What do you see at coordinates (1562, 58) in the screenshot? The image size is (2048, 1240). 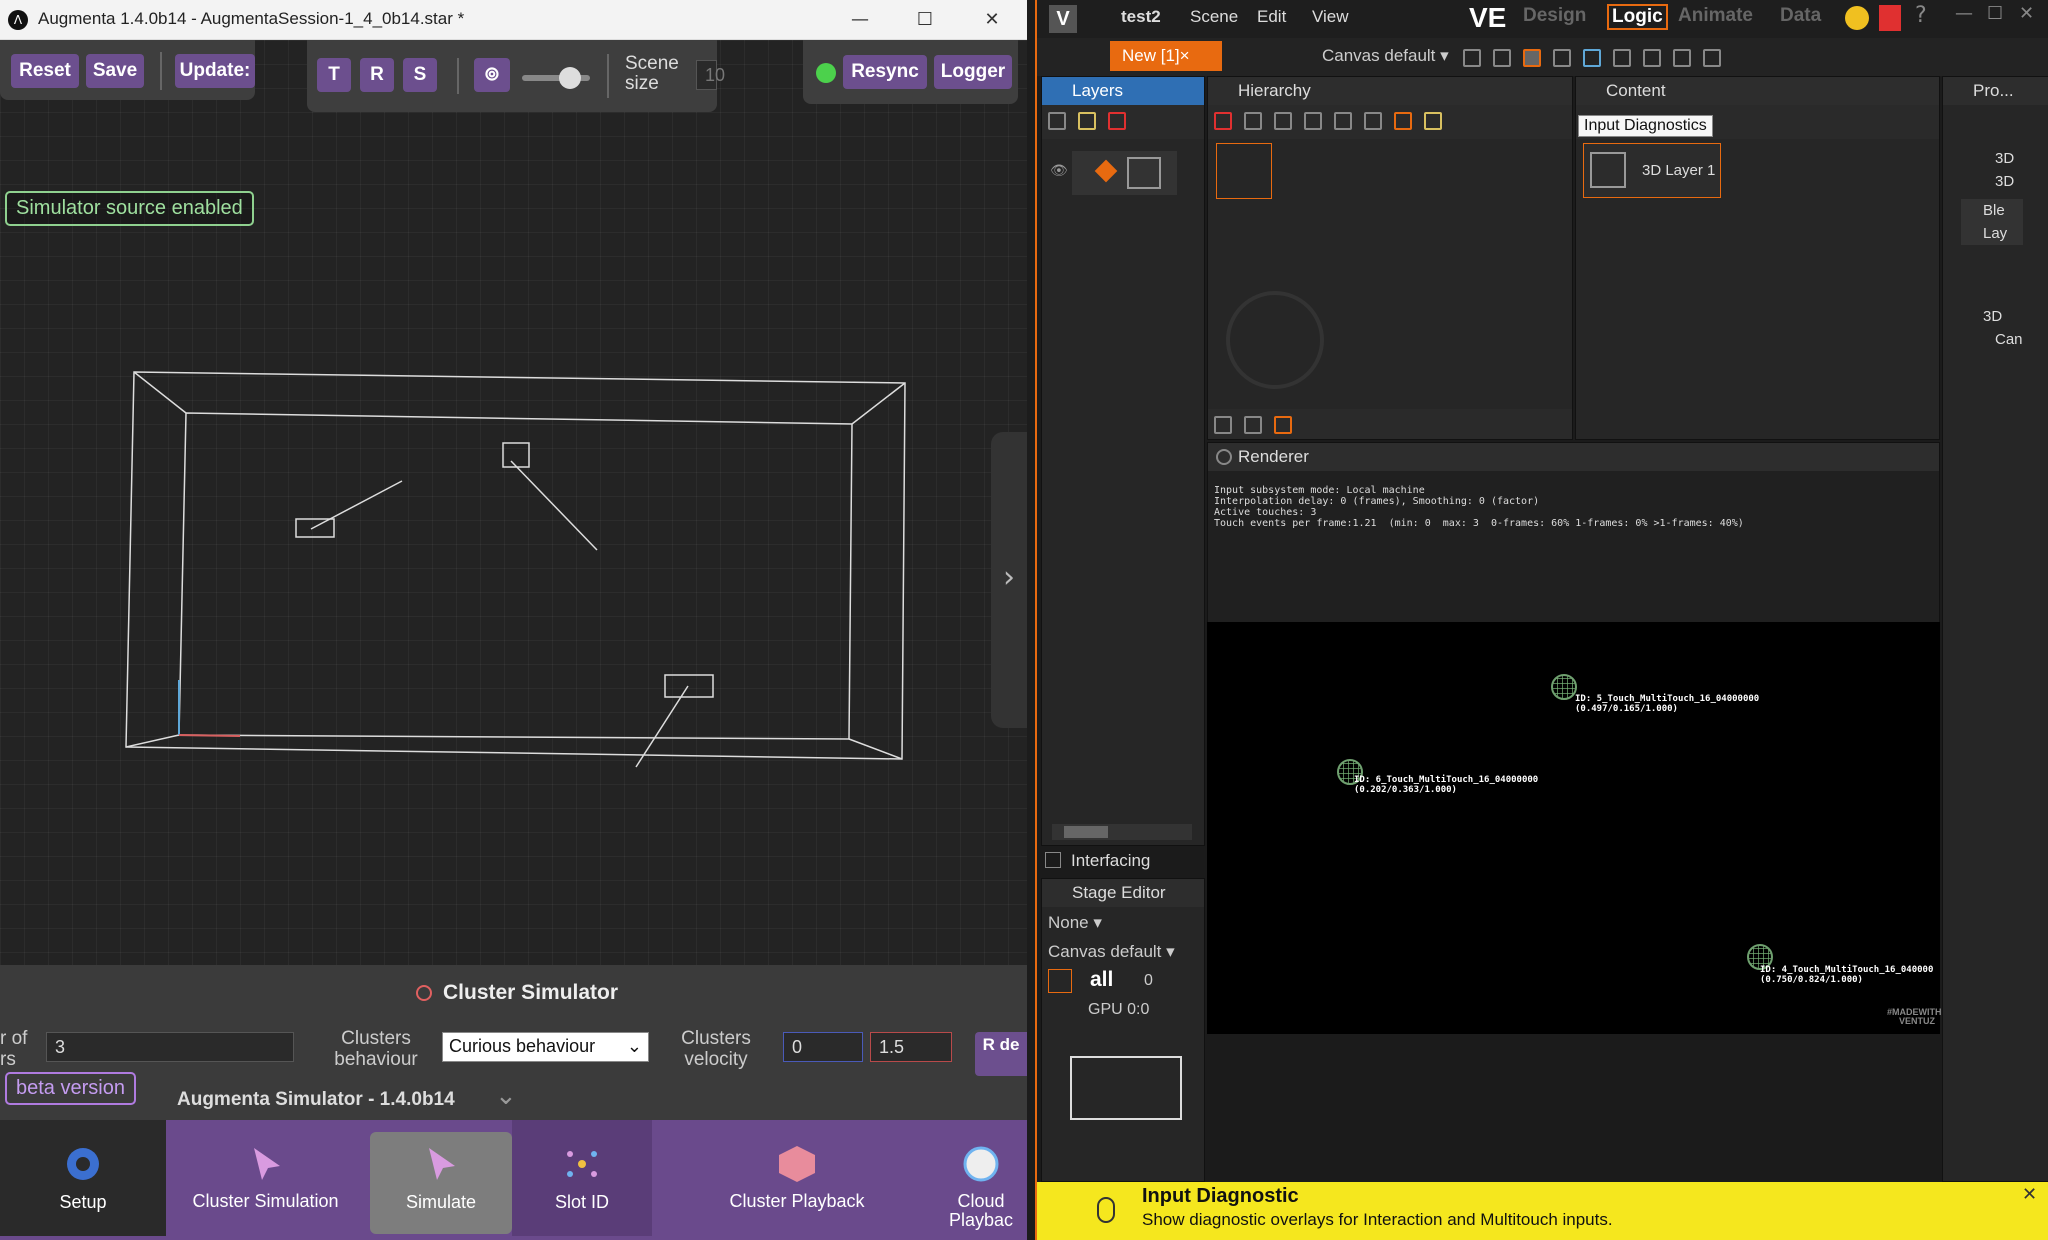 I see `box-icon` at bounding box center [1562, 58].